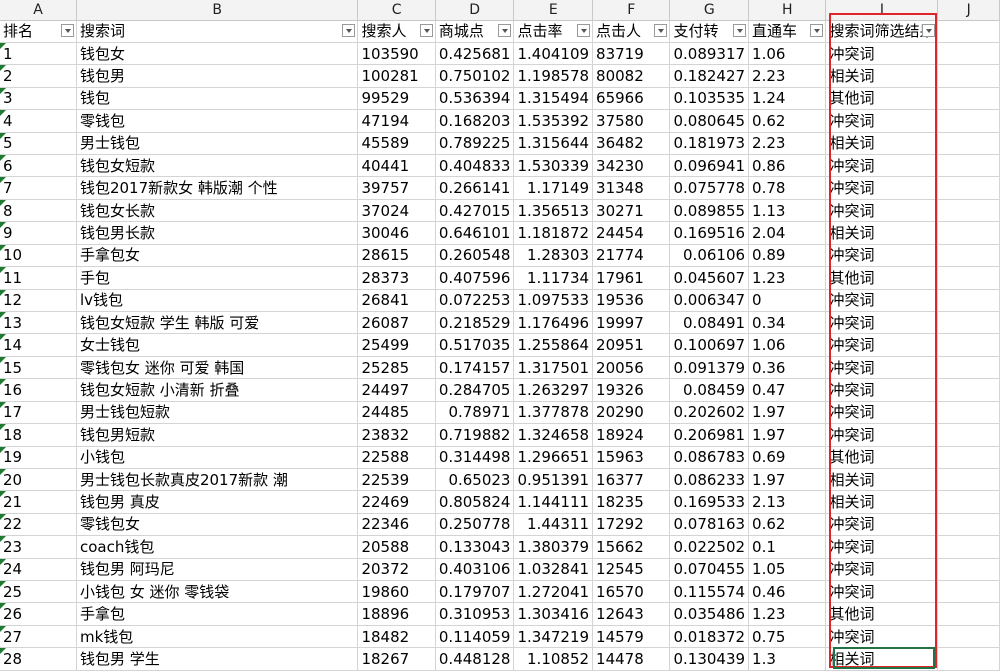 The image size is (1000, 672). Describe the element at coordinates (475, 10) in the screenshot. I see `column-header-d: D` at that location.